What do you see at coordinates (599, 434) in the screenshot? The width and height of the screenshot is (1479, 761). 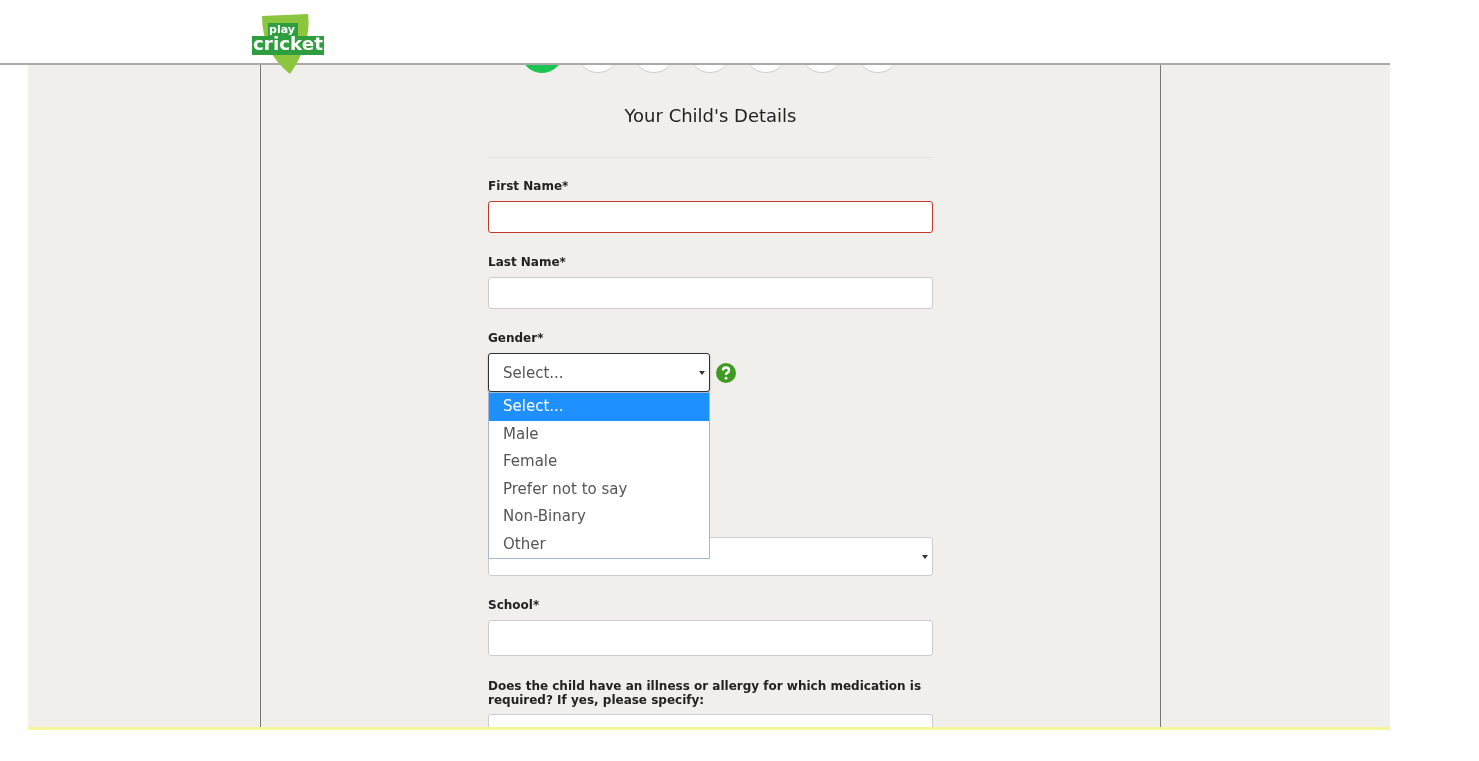 I see `dropdown-option: Male` at bounding box center [599, 434].